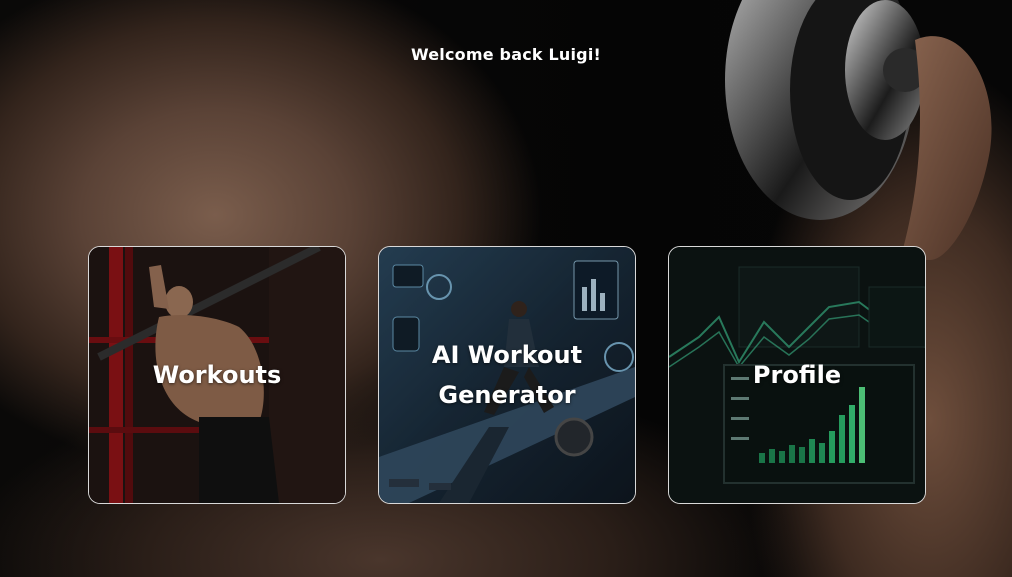  I want to click on workouts-card: Workouts, so click(217, 375).